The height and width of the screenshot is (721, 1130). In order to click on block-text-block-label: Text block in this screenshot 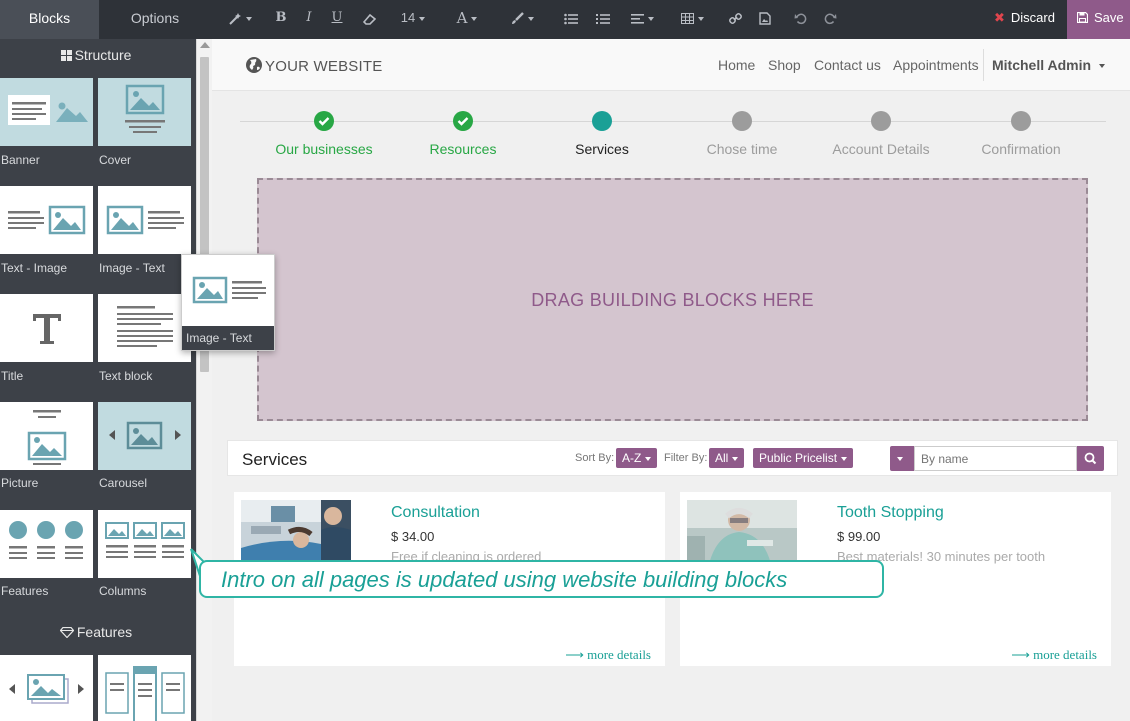, I will do `click(126, 376)`.